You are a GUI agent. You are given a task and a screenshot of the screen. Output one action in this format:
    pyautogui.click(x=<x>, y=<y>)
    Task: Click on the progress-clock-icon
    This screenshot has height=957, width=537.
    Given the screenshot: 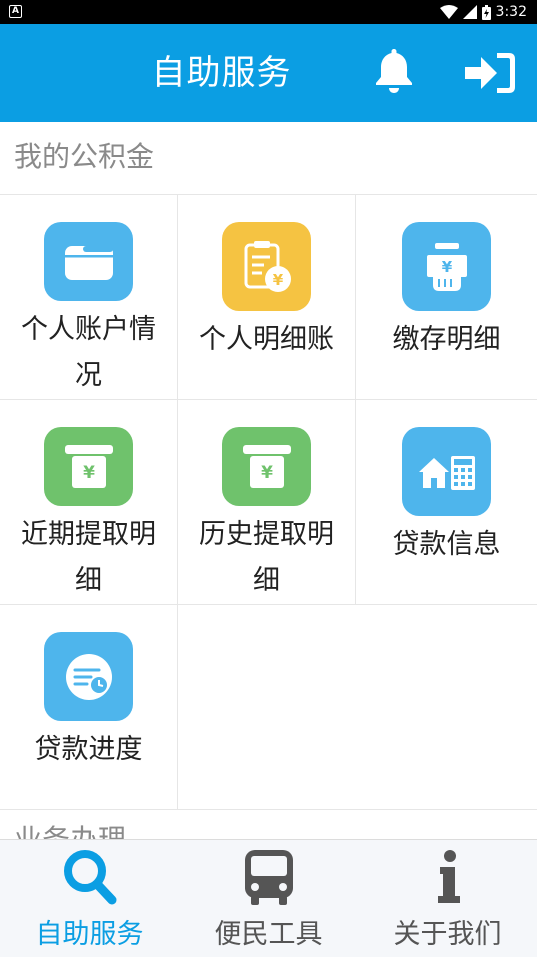 What is the action you would take?
    pyautogui.click(x=88, y=676)
    